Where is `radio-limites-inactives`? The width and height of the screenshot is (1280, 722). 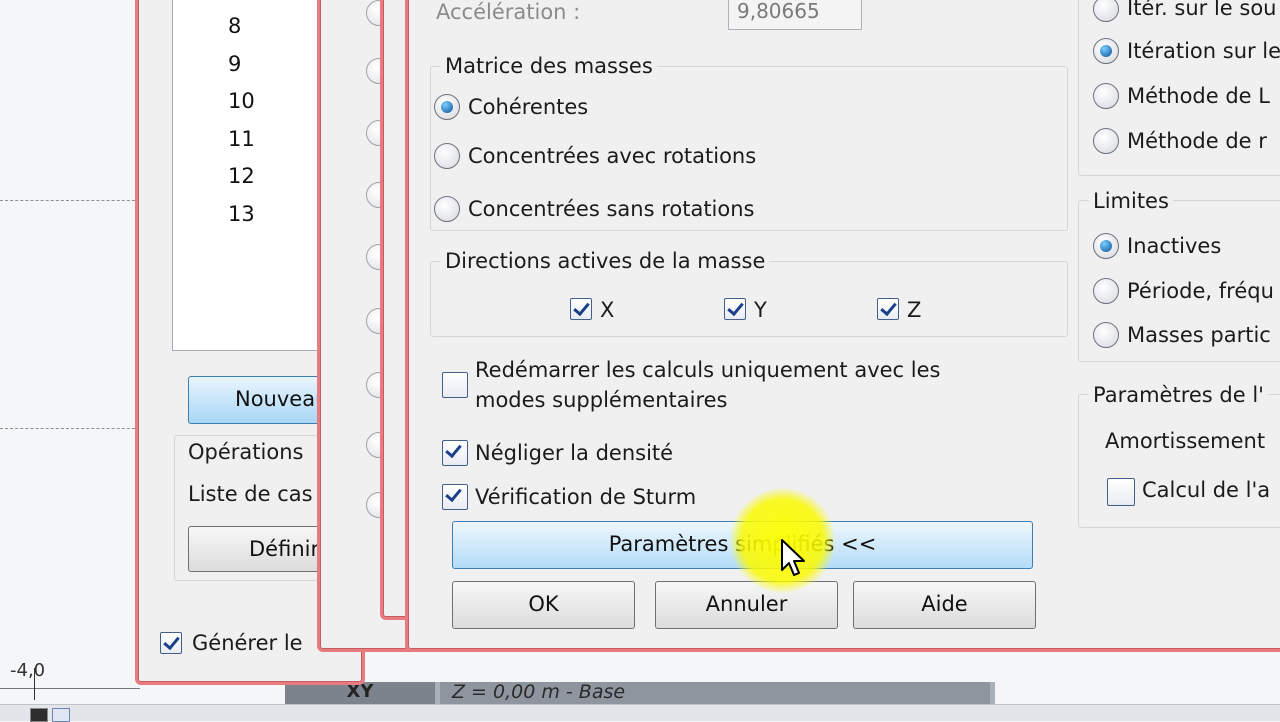 radio-limites-inactives is located at coordinates (1106, 246).